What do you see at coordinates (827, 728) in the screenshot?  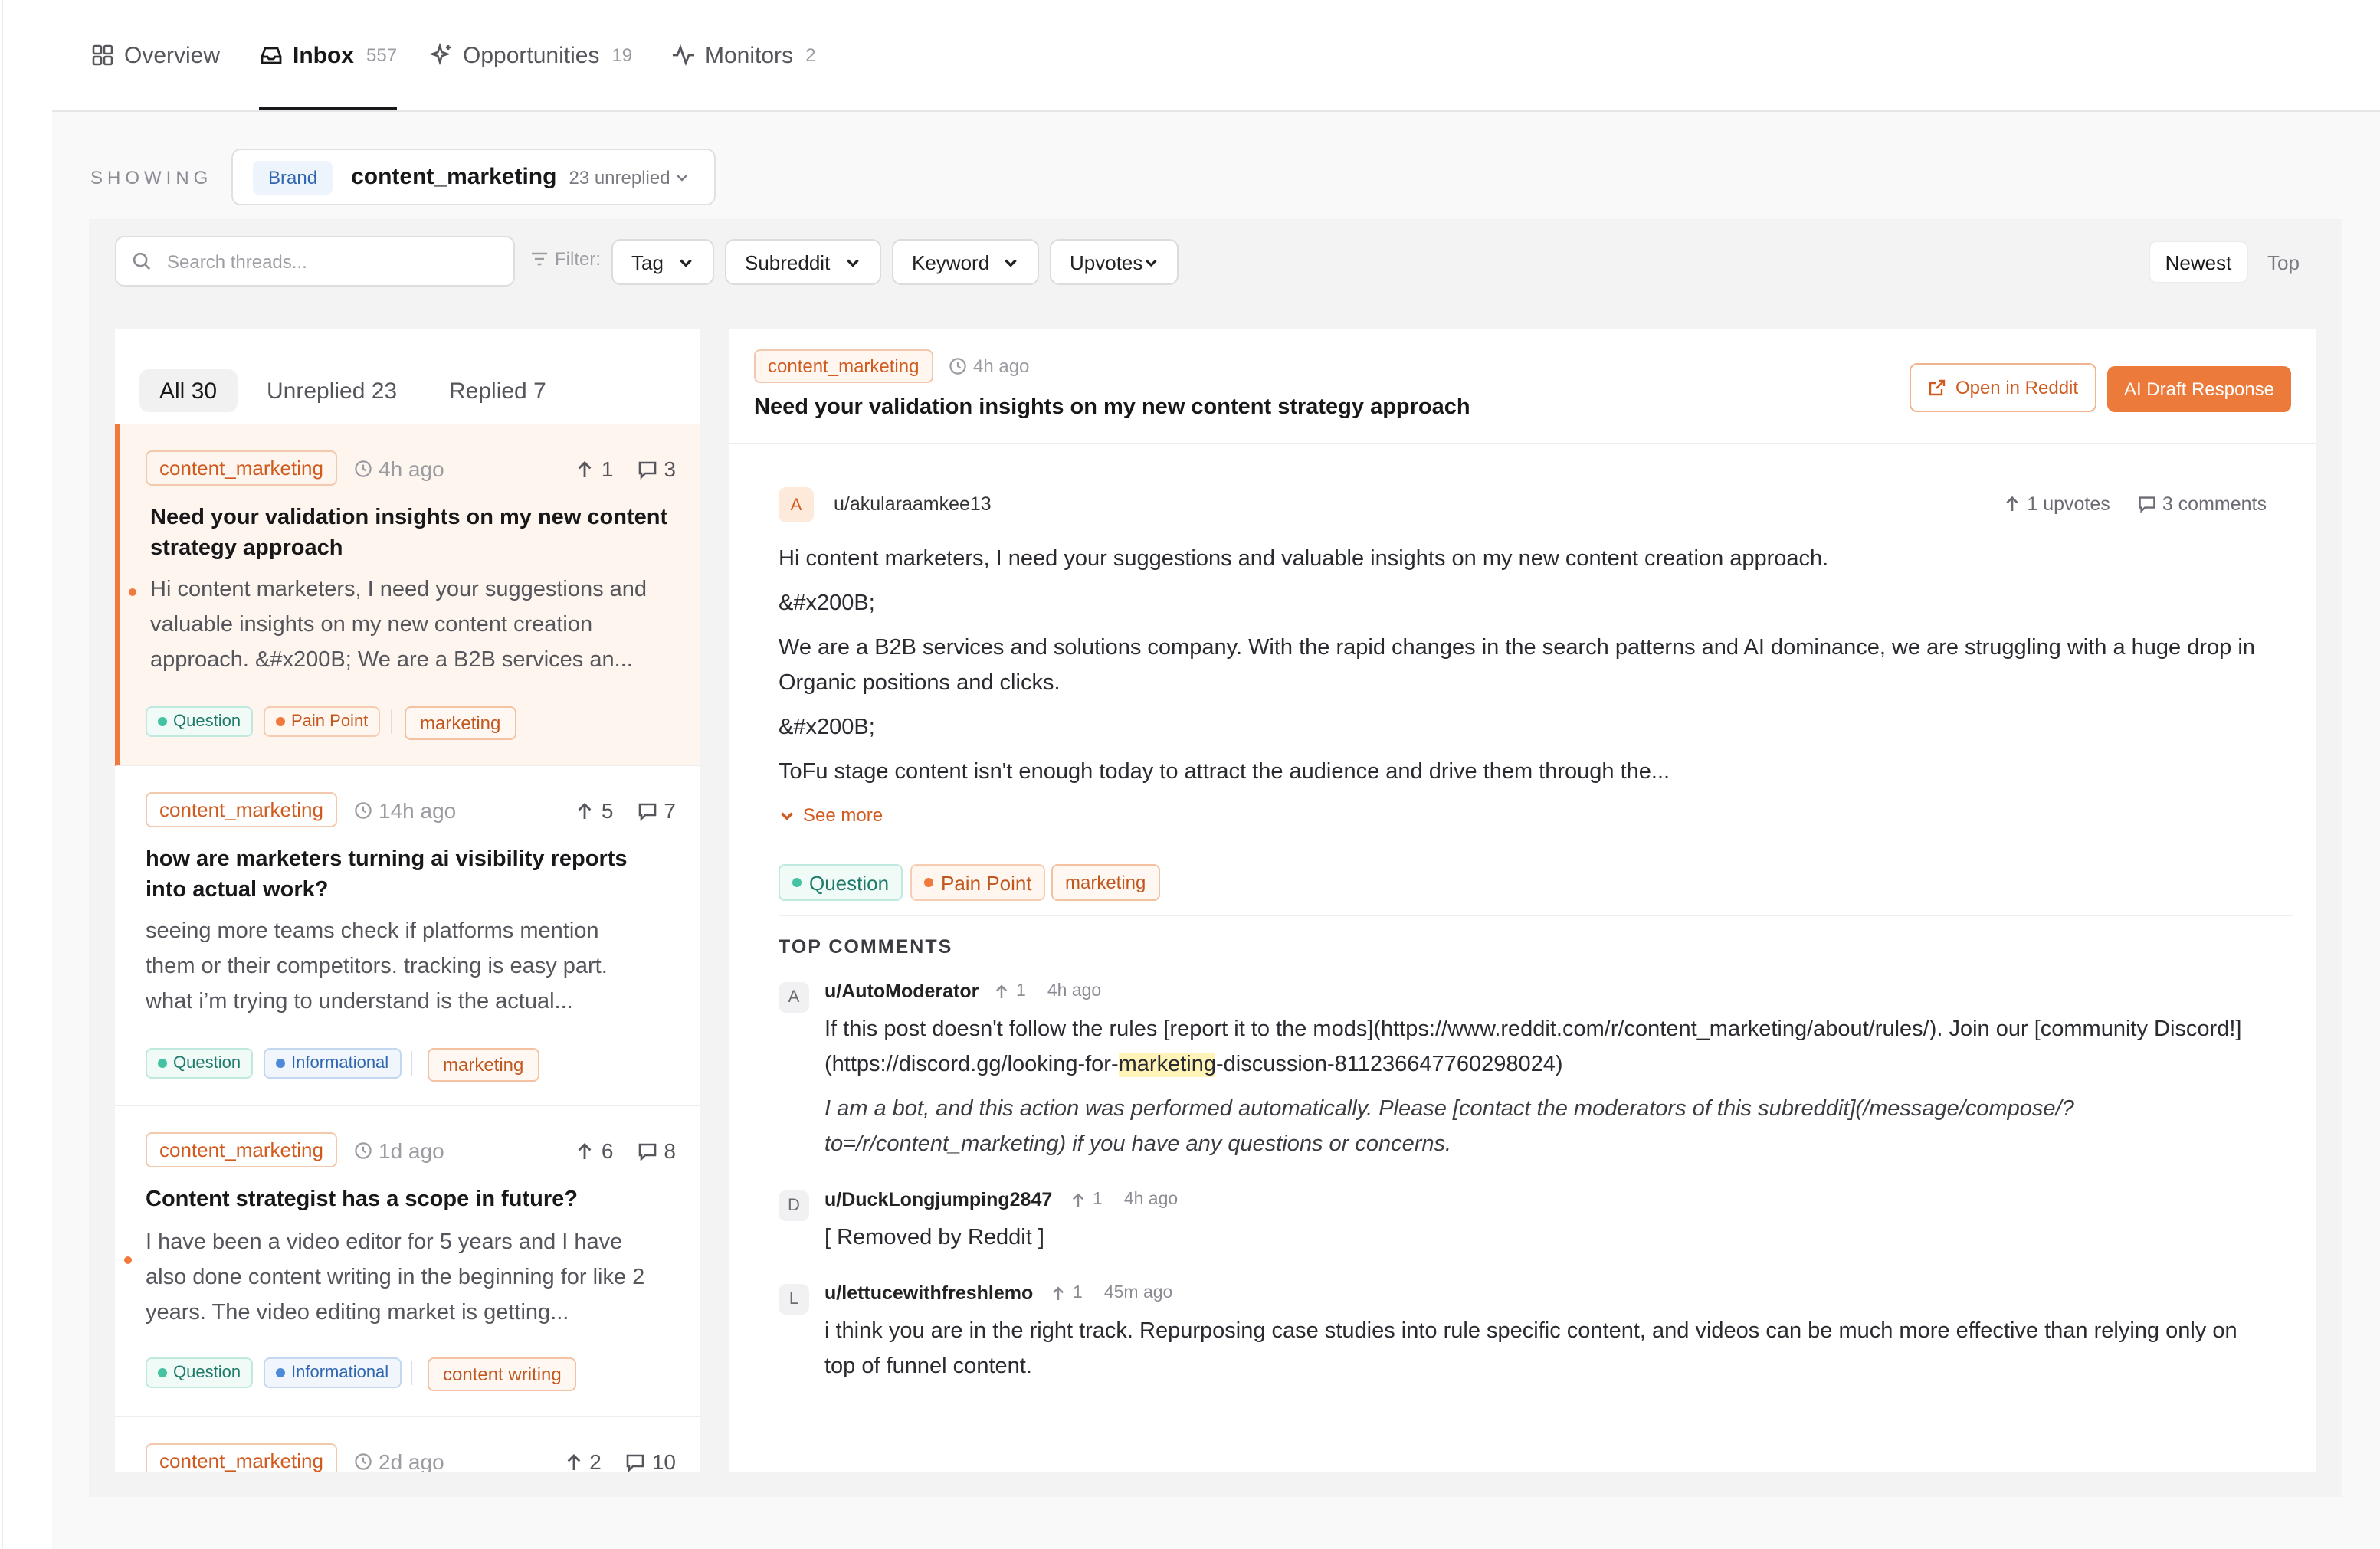 I see `post-paragraph: &#x200B;` at bounding box center [827, 728].